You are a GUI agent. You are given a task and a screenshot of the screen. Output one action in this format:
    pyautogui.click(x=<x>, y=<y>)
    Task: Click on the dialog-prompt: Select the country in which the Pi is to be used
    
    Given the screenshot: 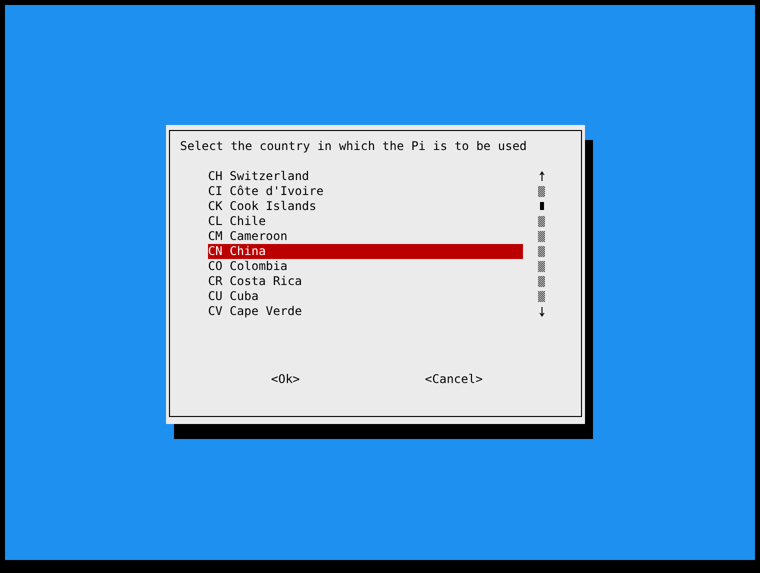 What is the action you would take?
    pyautogui.click(x=354, y=146)
    